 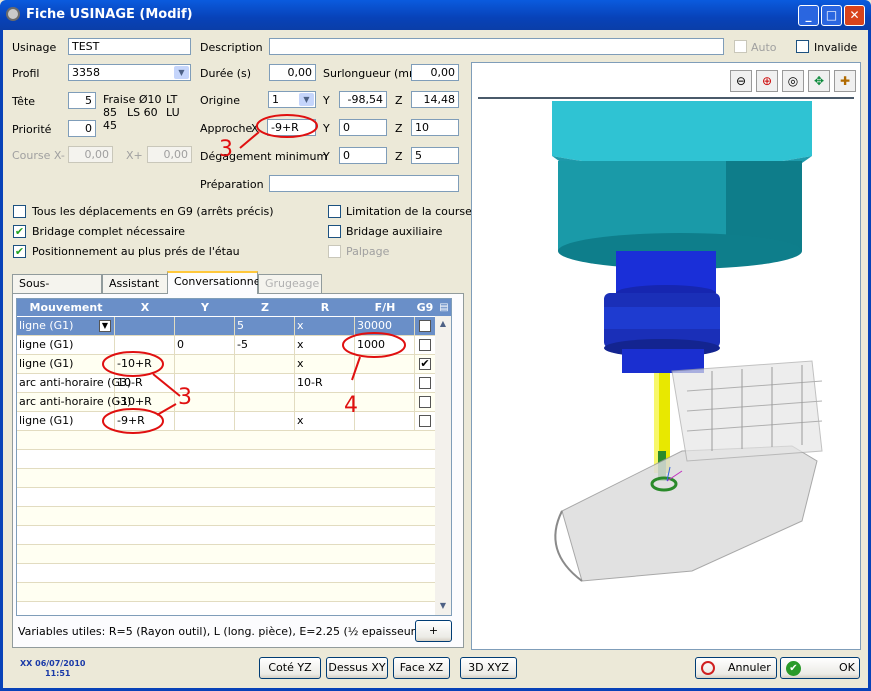 What do you see at coordinates (19, 211) in the screenshot?
I see `checkbox-g9` at bounding box center [19, 211].